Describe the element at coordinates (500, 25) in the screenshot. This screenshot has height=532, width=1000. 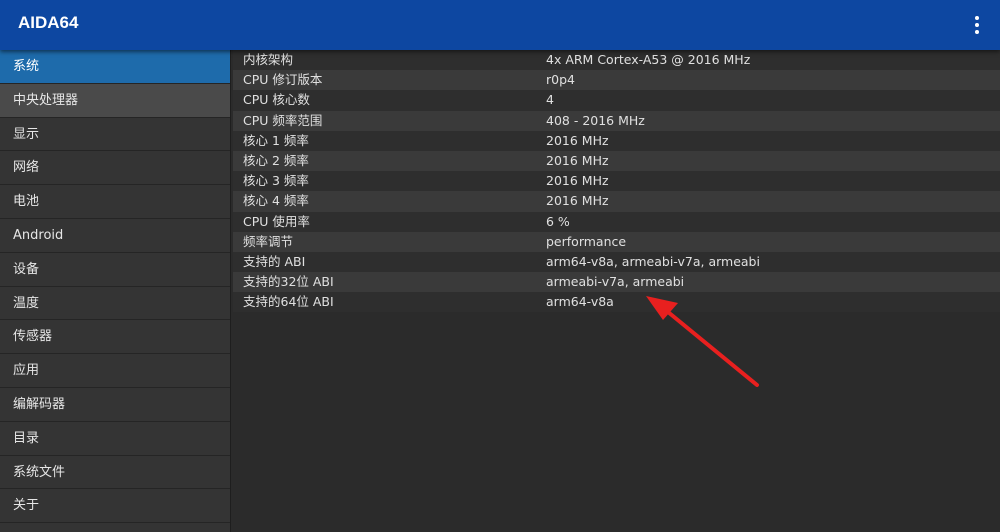
I see `app-bar: AIDA64` at that location.